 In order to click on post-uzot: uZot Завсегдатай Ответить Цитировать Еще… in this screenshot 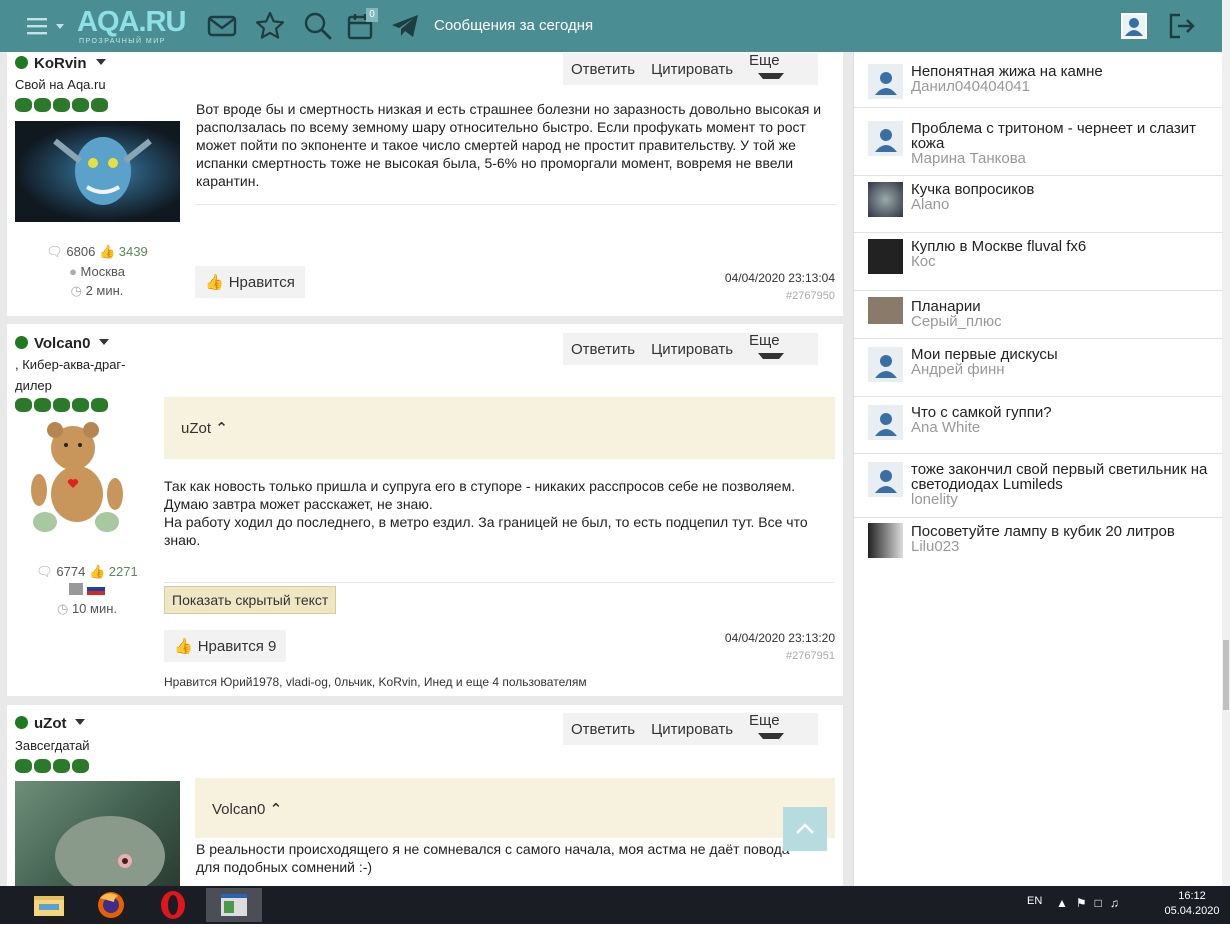, I will do `click(425, 795)`.